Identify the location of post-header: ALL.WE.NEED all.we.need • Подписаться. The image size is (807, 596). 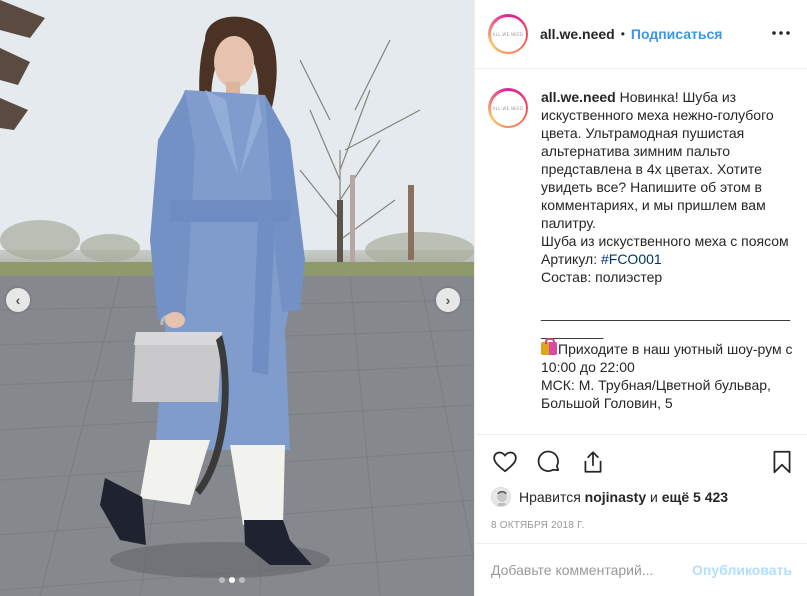
(641, 34).